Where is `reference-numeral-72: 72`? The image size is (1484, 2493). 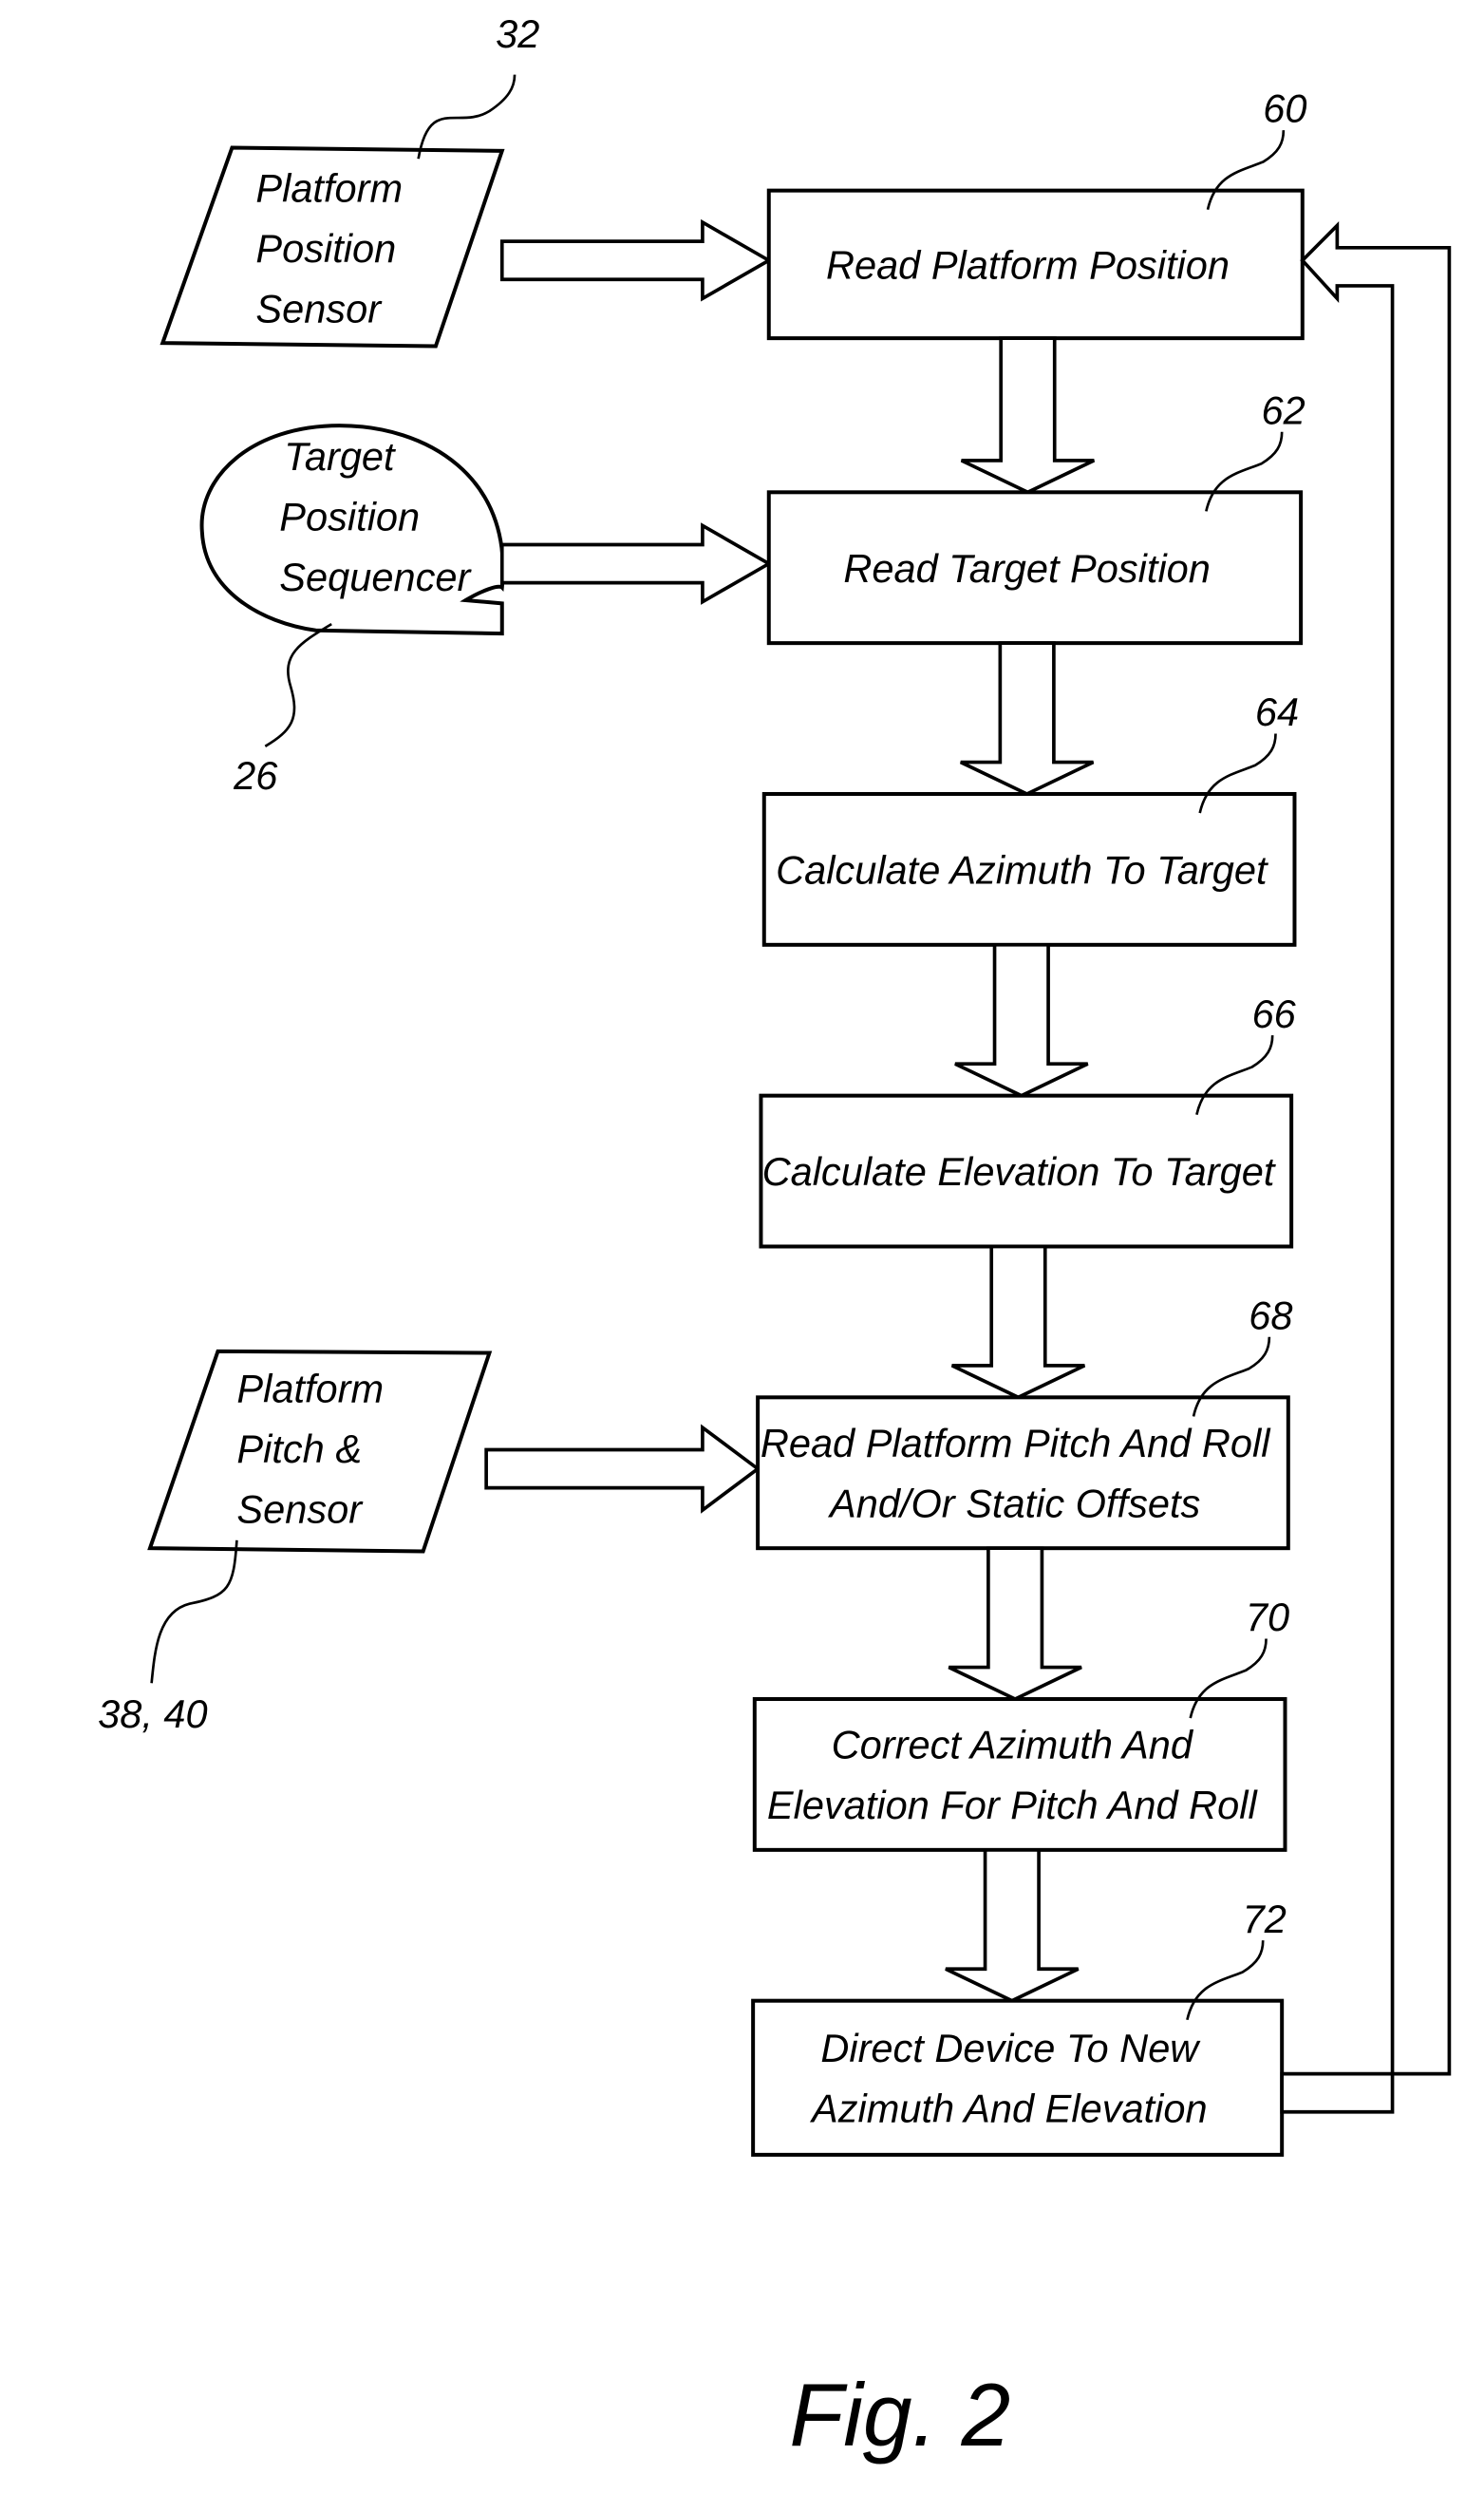
reference-numeral-72: 72 is located at coordinates (1265, 1919).